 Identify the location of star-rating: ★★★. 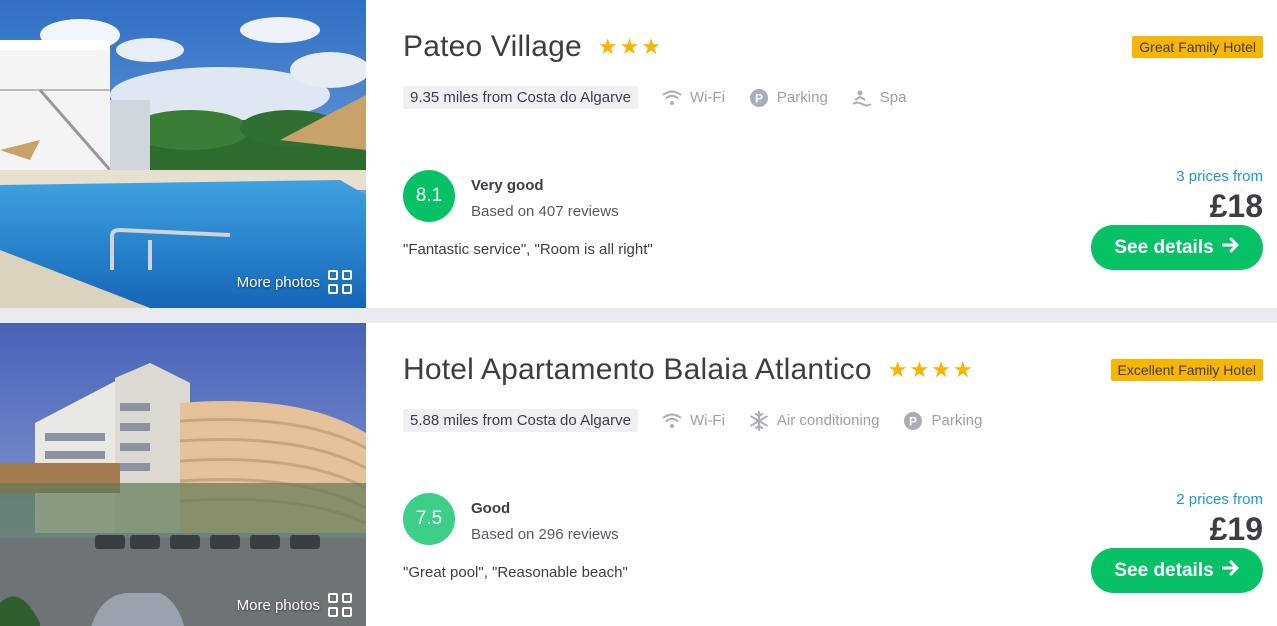
(630, 46).